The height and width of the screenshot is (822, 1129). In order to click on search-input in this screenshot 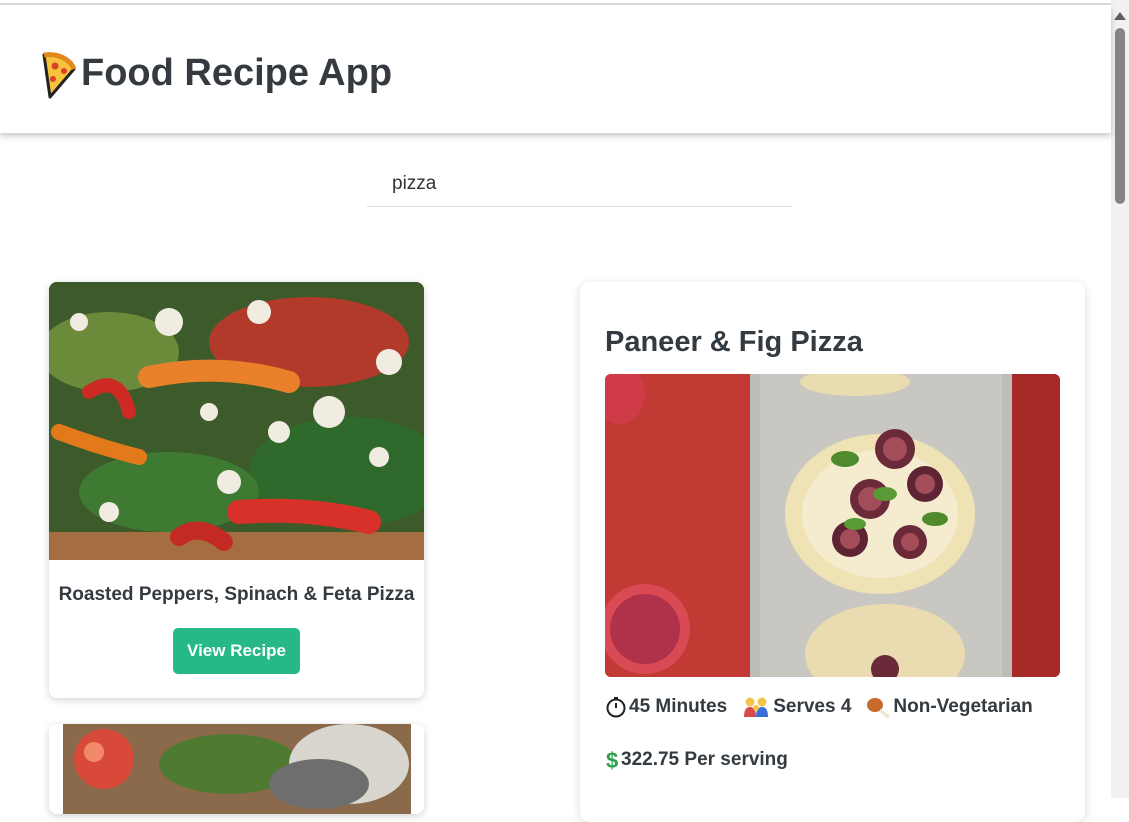, I will do `click(579, 184)`.